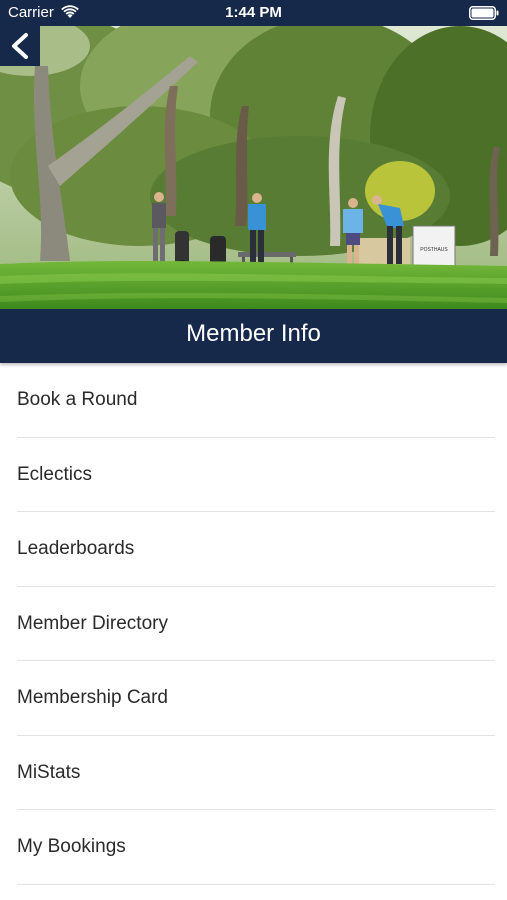 Image resolution: width=507 pixels, height=900 pixels. What do you see at coordinates (92, 697) in the screenshot?
I see `menu-item-label: Membership Card` at bounding box center [92, 697].